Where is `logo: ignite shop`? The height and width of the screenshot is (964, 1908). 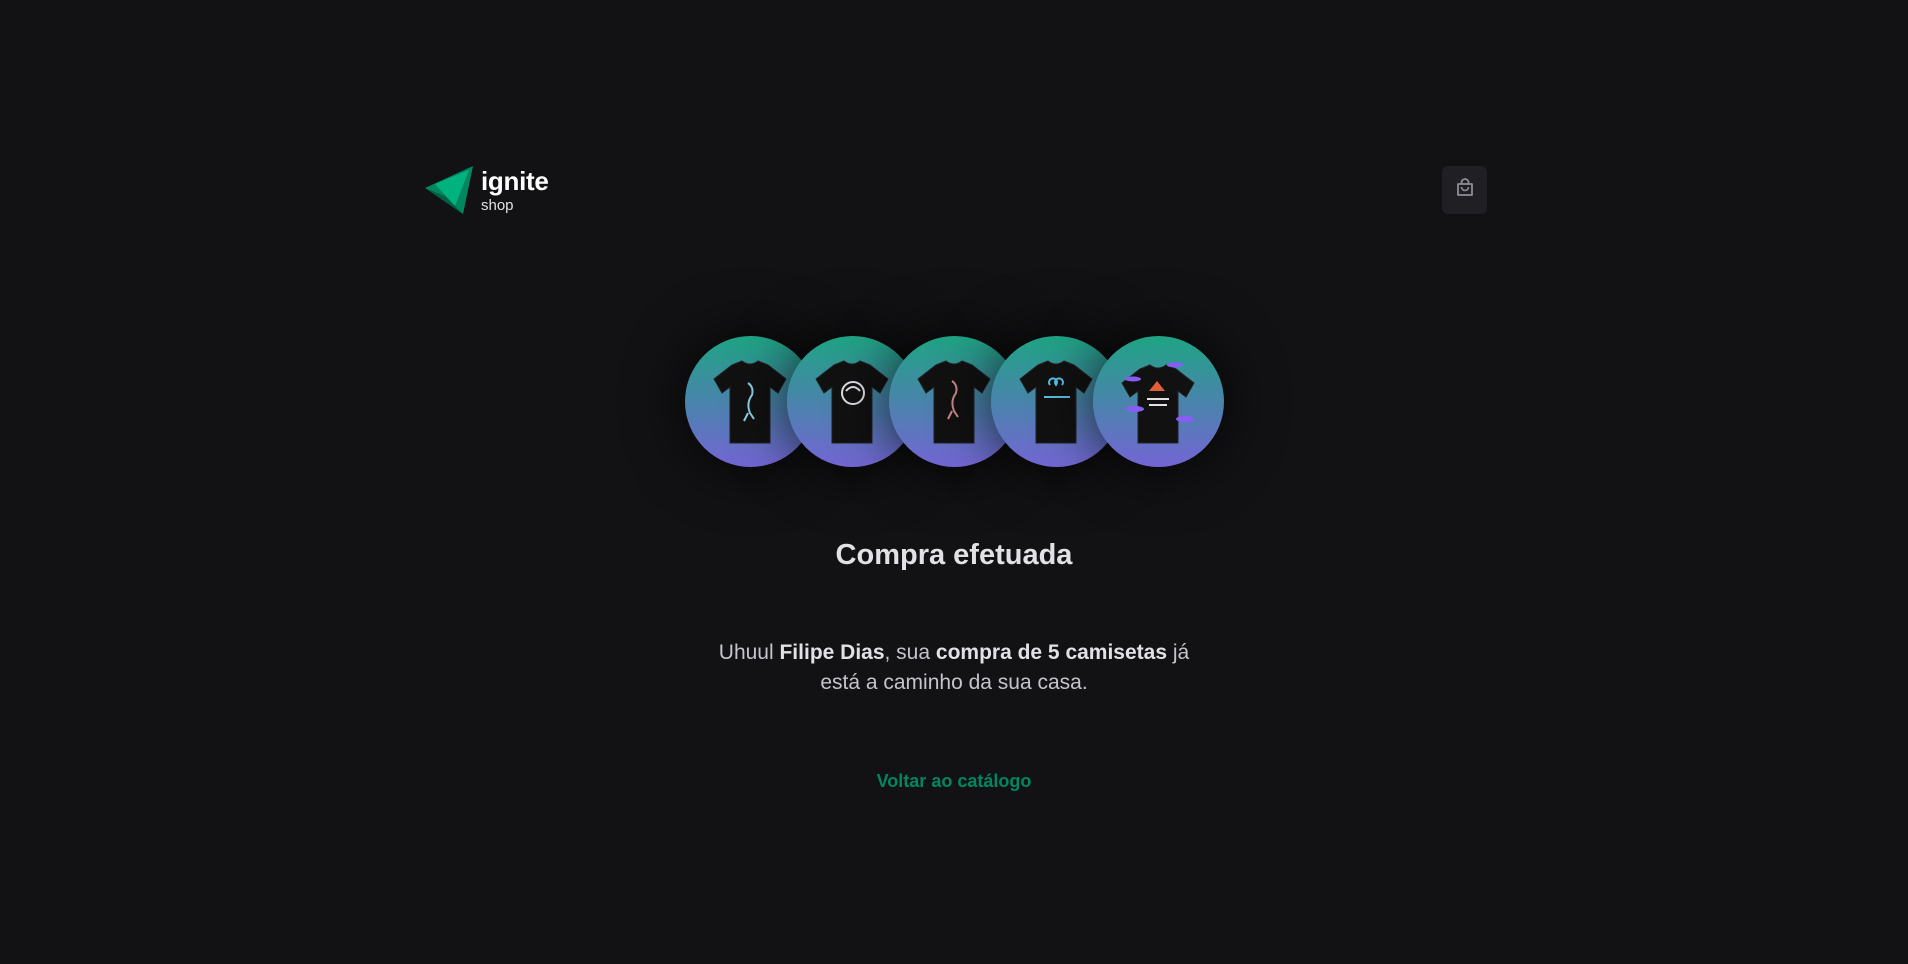
logo: ignite shop is located at coordinates (487, 190).